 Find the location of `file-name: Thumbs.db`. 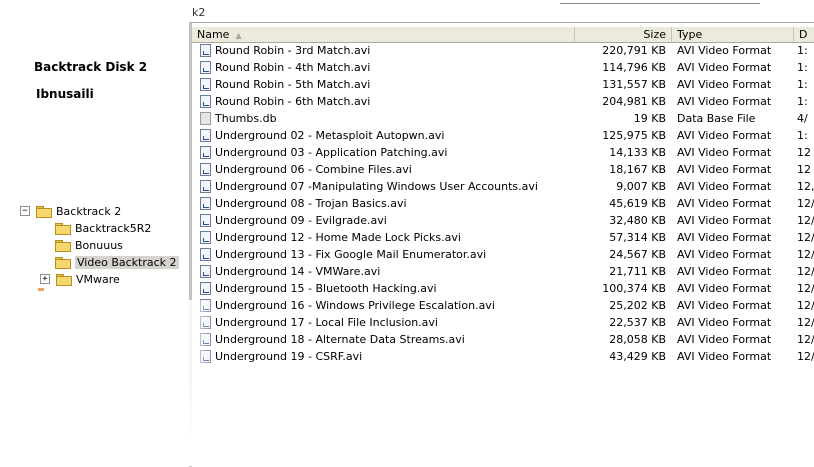

file-name: Thumbs.db is located at coordinates (246, 118).